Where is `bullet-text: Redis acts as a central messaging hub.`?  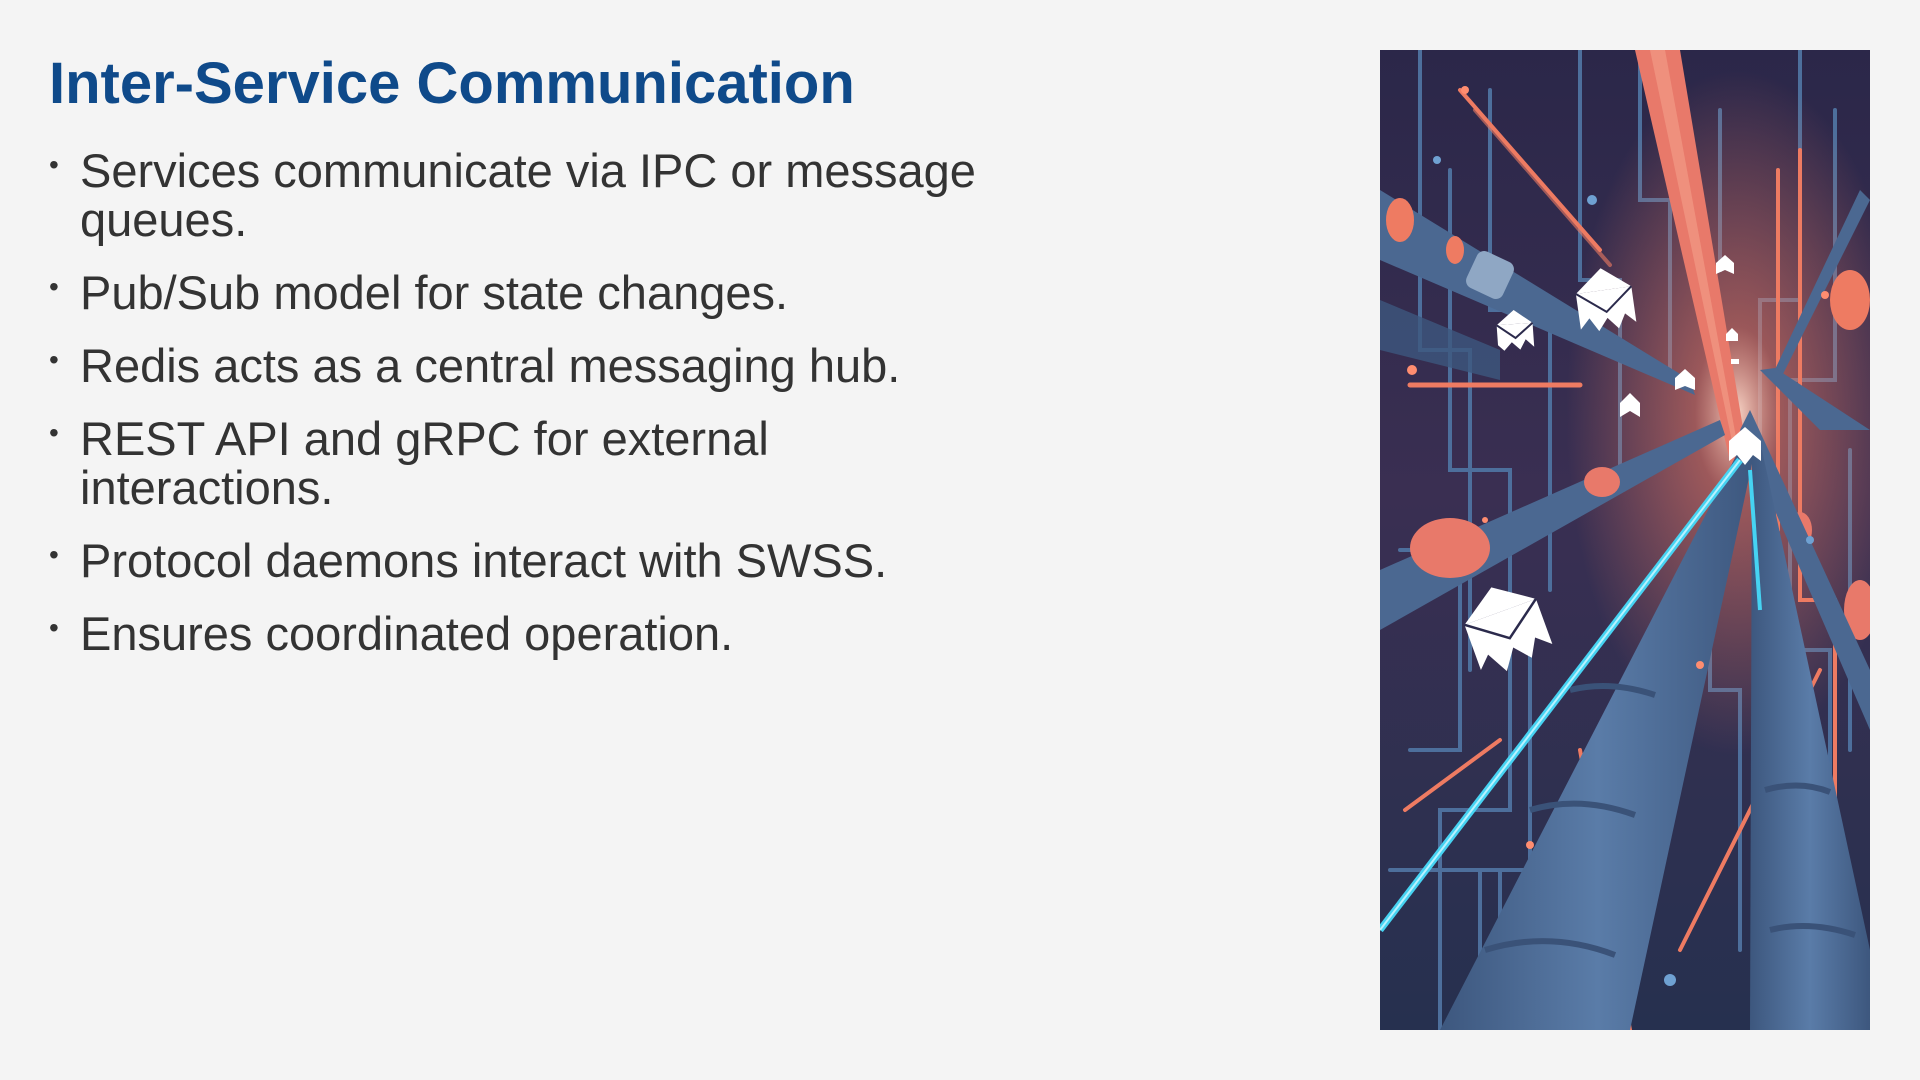
bullet-text: Redis acts as a central messaging hub. is located at coordinates (490, 365).